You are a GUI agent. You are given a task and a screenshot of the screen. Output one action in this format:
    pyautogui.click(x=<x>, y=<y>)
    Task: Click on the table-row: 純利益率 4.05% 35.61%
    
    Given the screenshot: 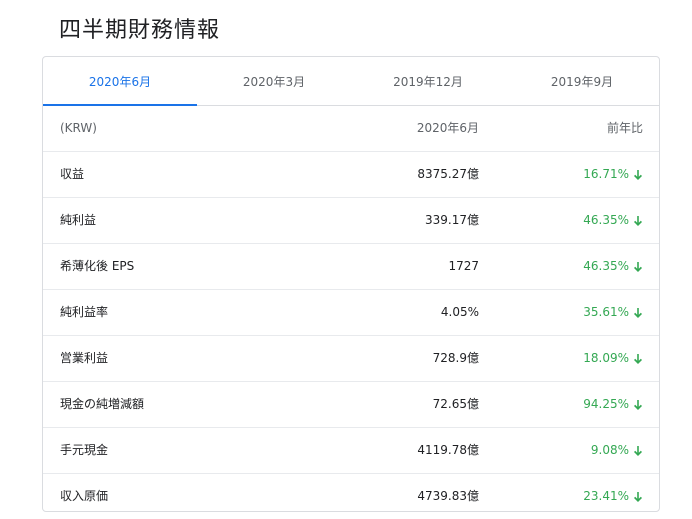 What is the action you would take?
    pyautogui.click(x=351, y=313)
    